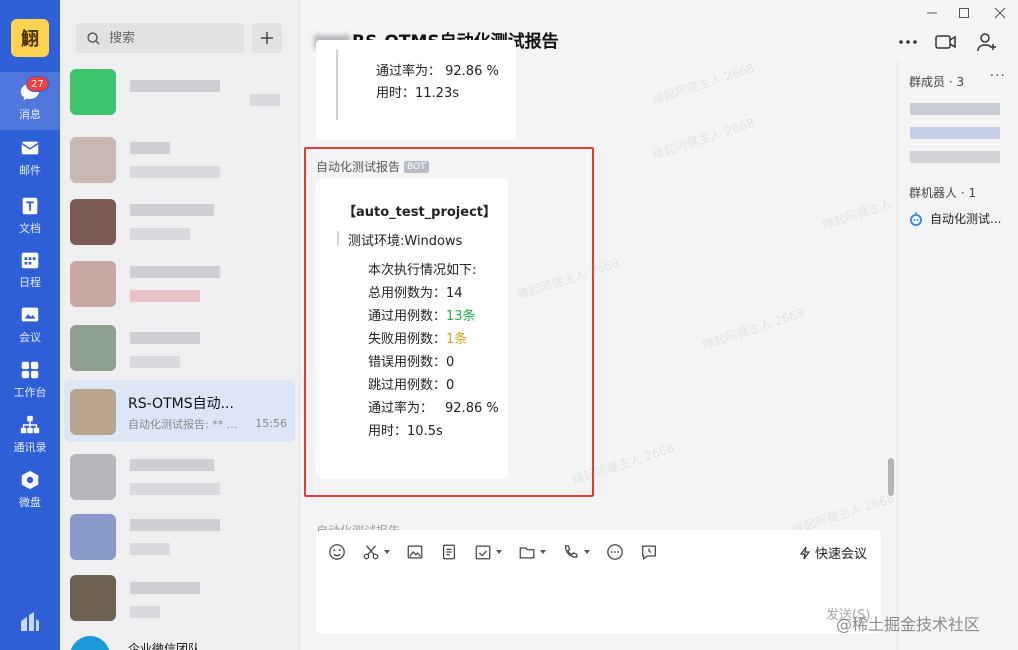 The height and width of the screenshot is (650, 1018). Describe the element at coordinates (179, 411) in the screenshot. I see `list-item-active: RS-OTMS自动... 自动化测试报告: ** ... 15:56` at that location.